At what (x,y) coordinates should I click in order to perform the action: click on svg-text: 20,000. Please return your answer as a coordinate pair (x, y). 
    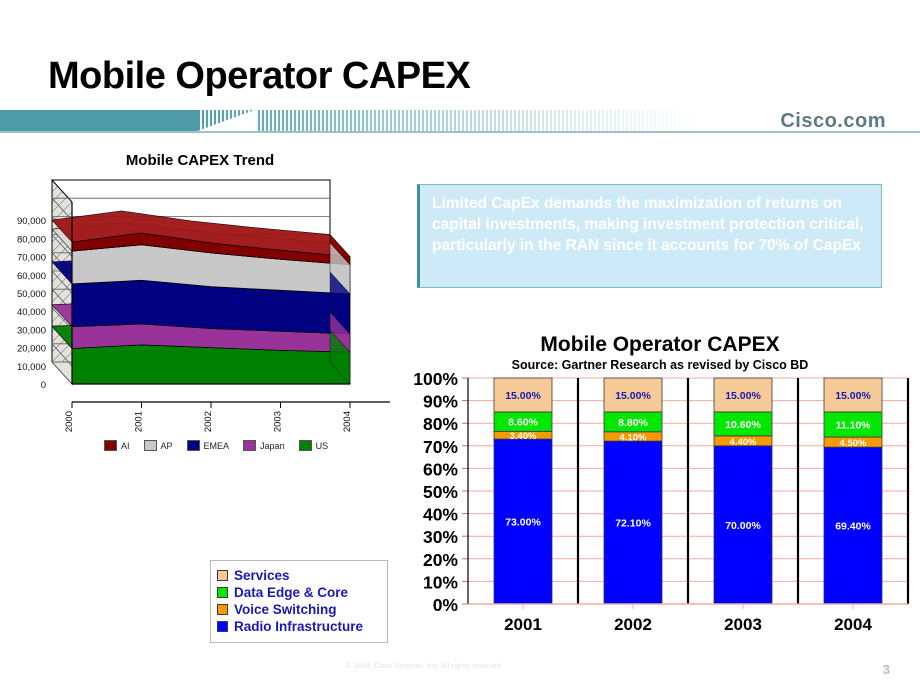
    Looking at the image, I should click on (31, 349).